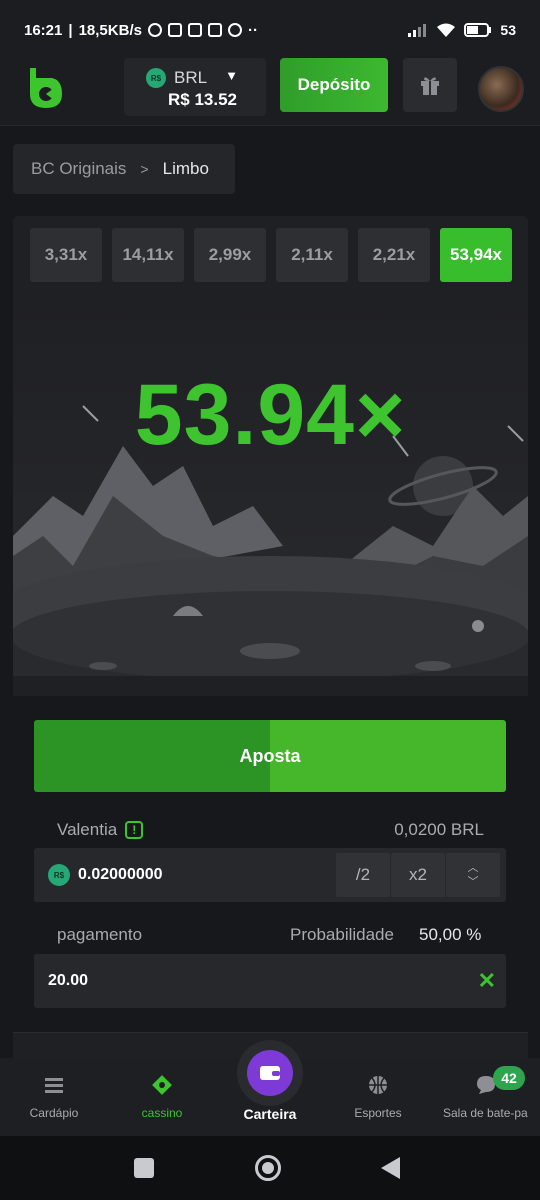  I want to click on info-icon: !, so click(134, 830).